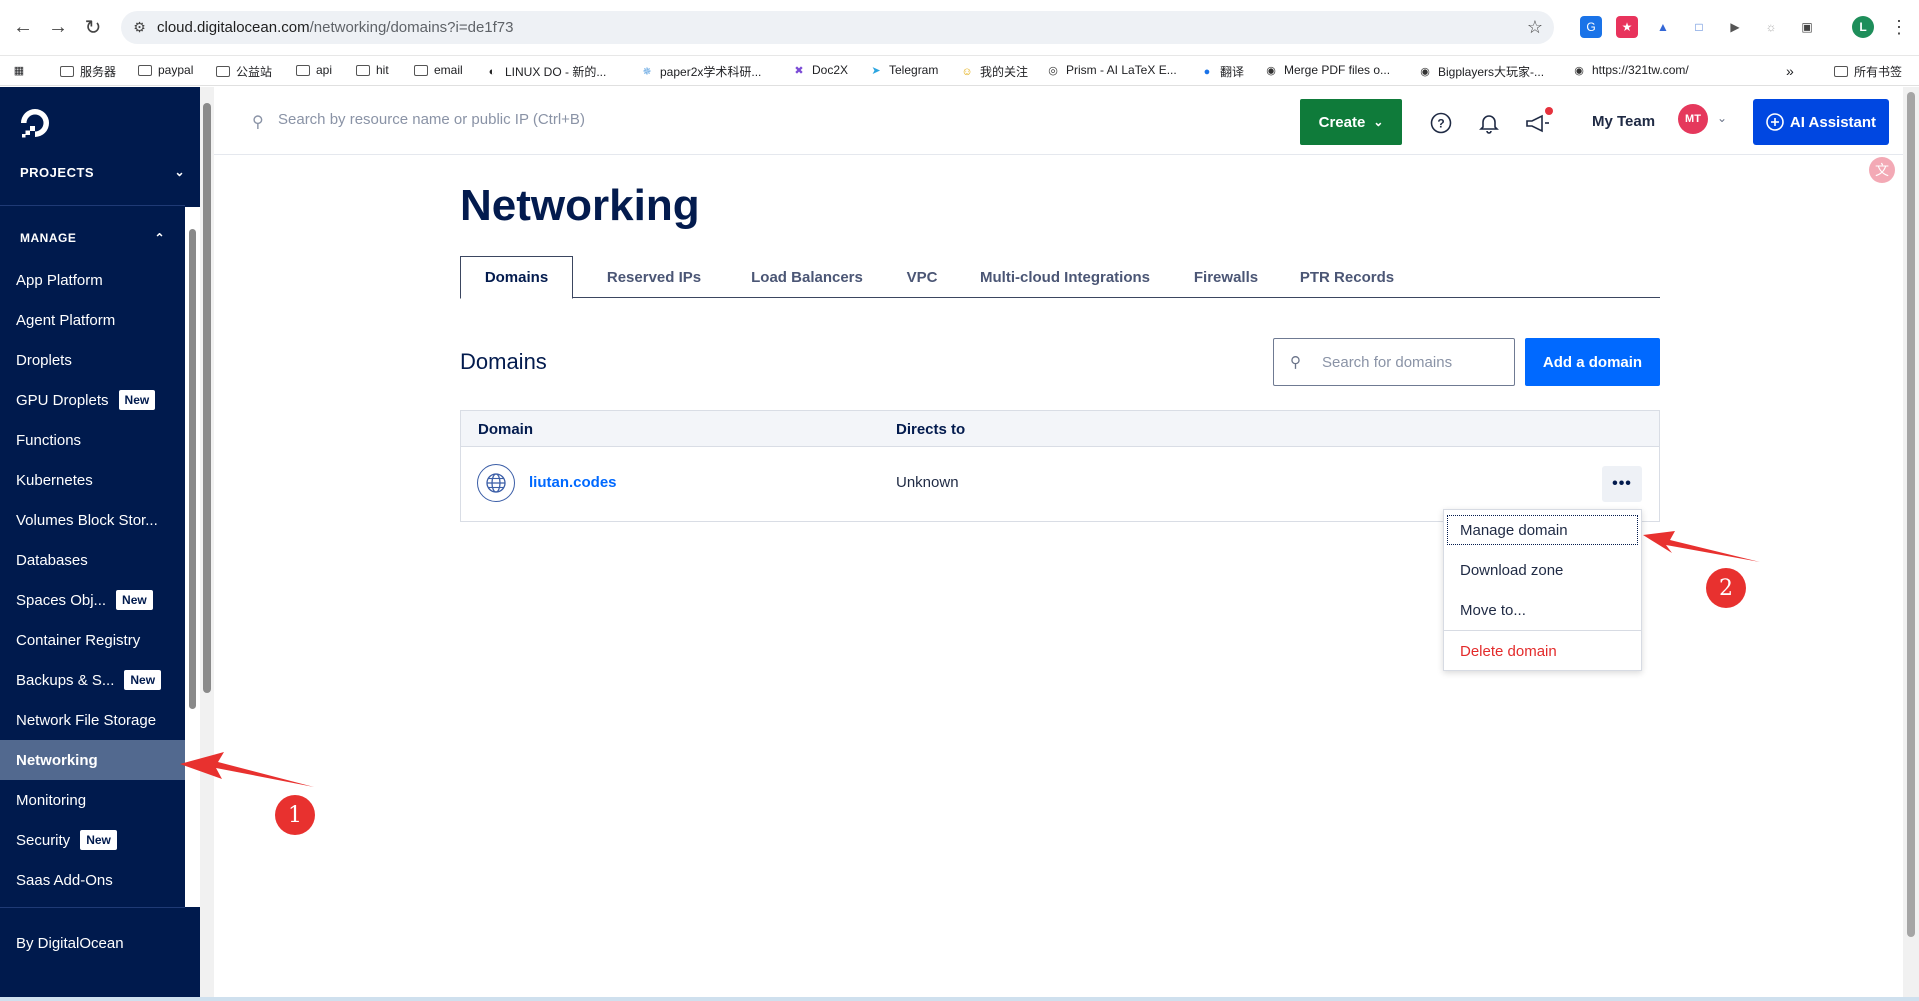  What do you see at coordinates (820, 70) in the screenshot?
I see `bookmark-link: ✖ Doc2X` at bounding box center [820, 70].